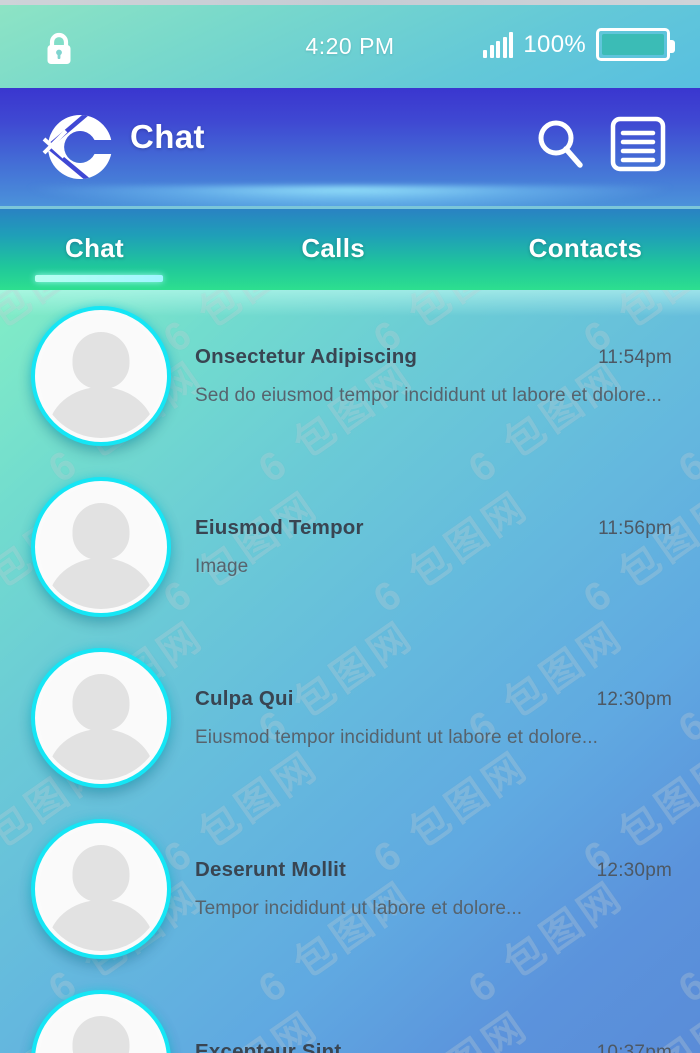 Image resolution: width=700 pixels, height=1053 pixels. Describe the element at coordinates (560, 146) in the screenshot. I see `search-icon` at that location.